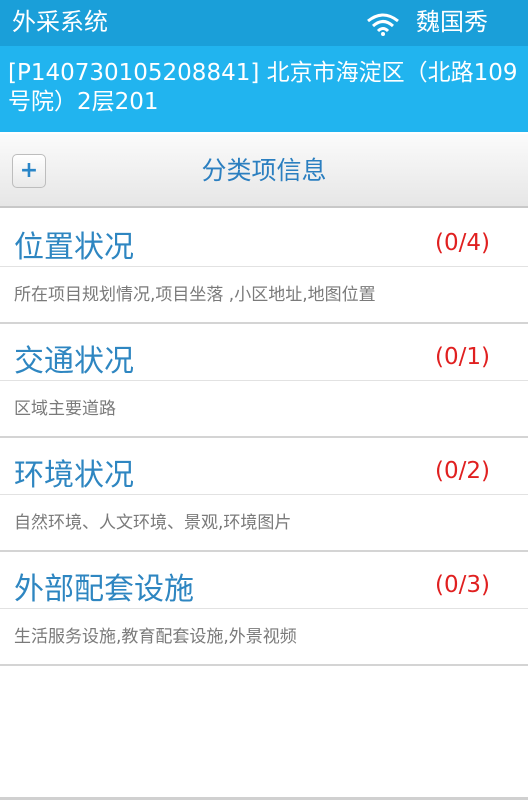  Describe the element at coordinates (452, 22) in the screenshot. I see `user-name: 魏国秀` at that location.